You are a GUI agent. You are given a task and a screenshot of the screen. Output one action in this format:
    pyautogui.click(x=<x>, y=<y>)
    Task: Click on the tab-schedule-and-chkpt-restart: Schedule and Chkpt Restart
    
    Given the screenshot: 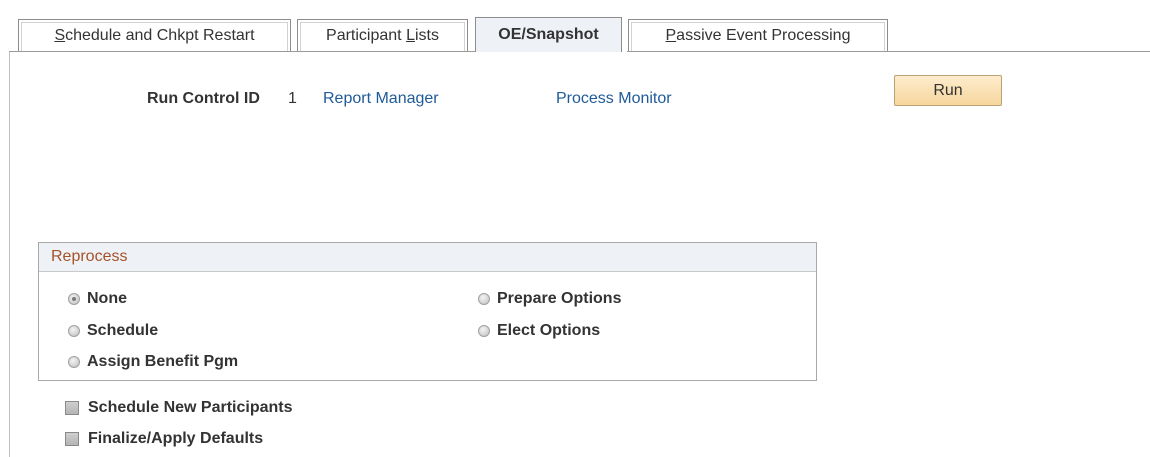 What is the action you would take?
    pyautogui.click(x=154, y=35)
    